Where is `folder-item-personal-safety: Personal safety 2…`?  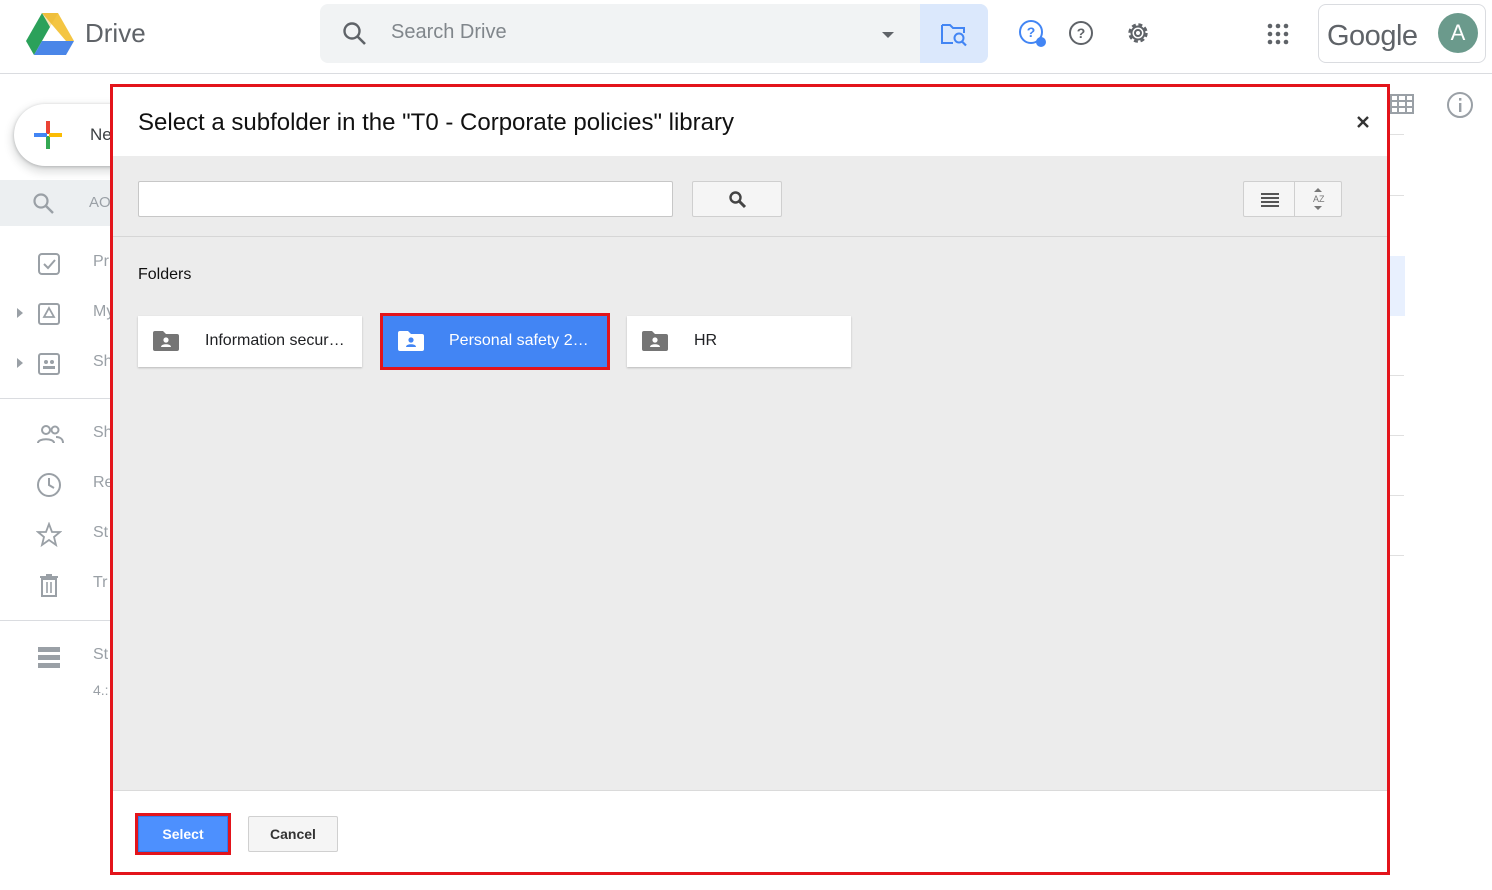 folder-item-personal-safety: Personal safety 2… is located at coordinates (495, 341).